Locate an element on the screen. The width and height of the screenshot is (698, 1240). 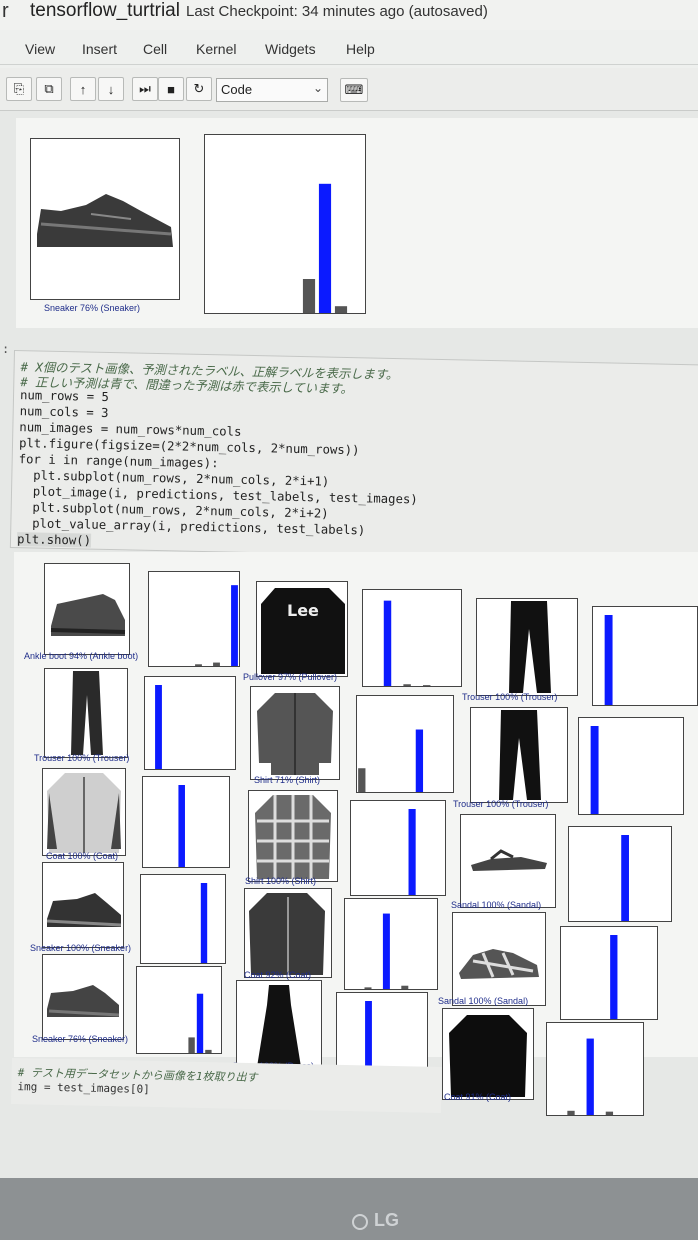
pullover-drawing: Lee is located at coordinates (303, 631).